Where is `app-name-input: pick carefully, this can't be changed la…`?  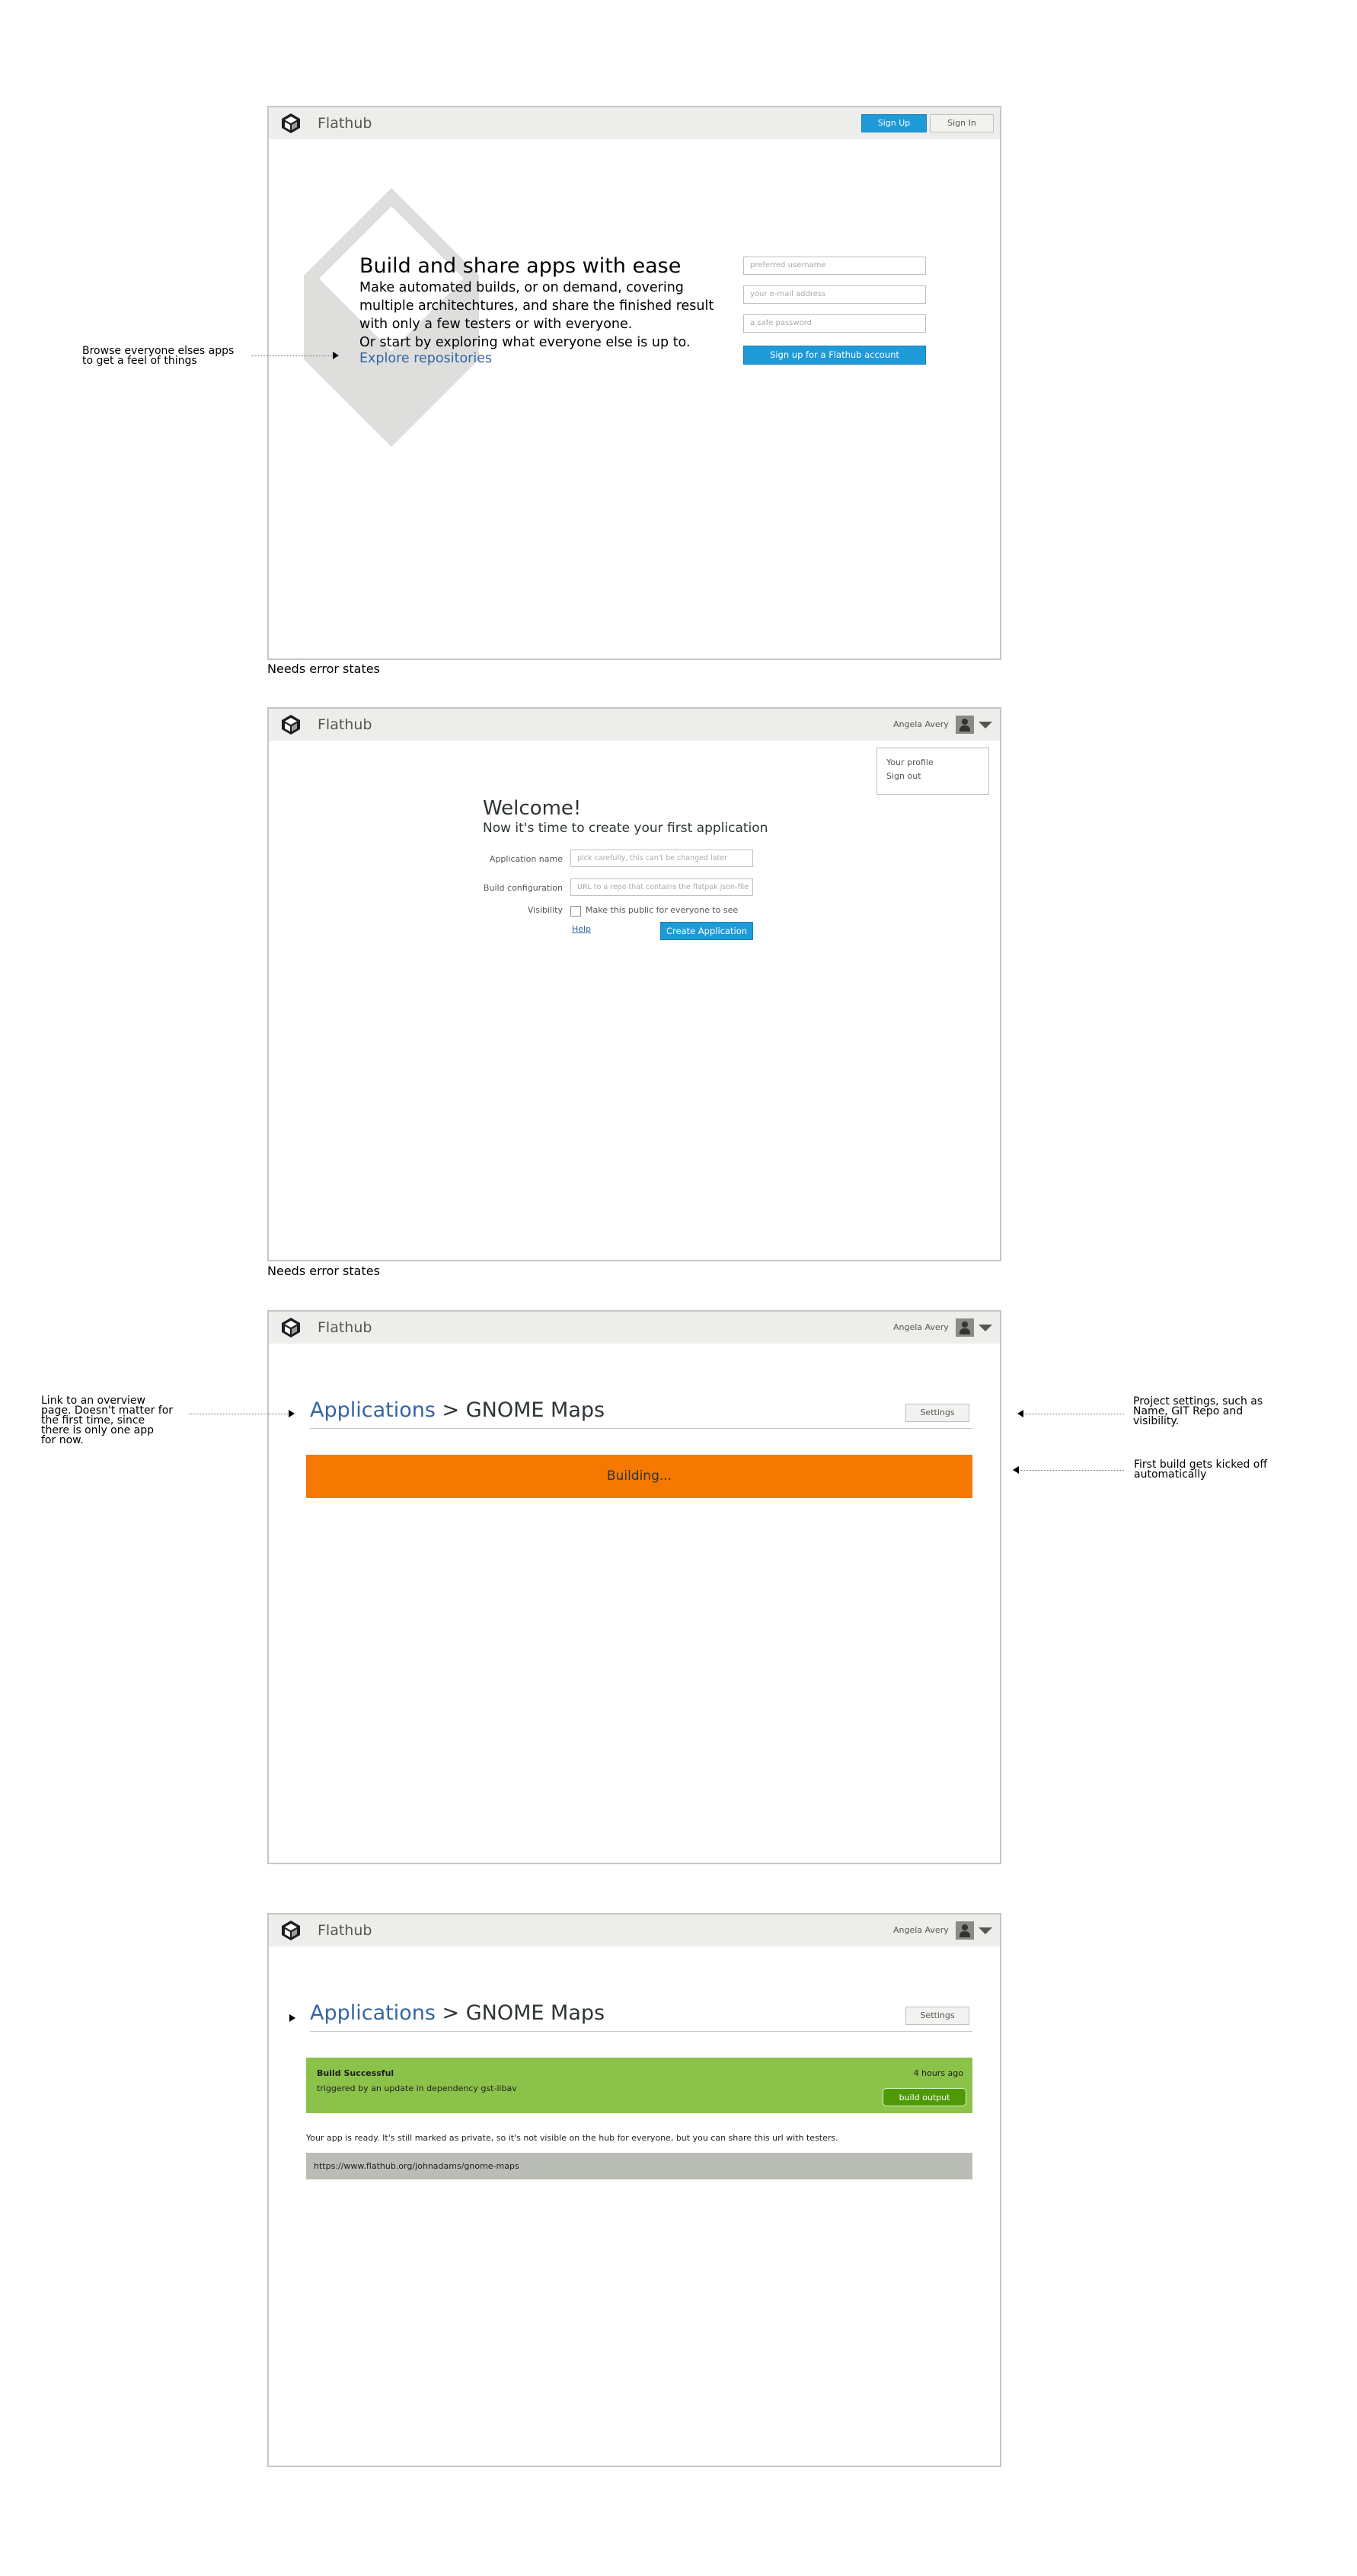
app-name-input: pick carefully, this can't be changed la… is located at coordinates (661, 858).